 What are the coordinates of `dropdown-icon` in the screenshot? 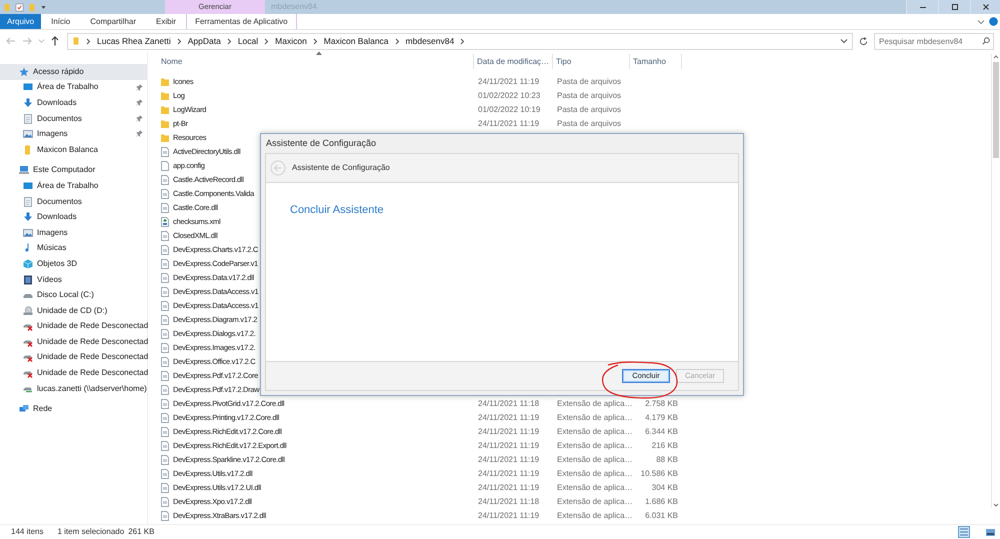 It's located at (43, 7).